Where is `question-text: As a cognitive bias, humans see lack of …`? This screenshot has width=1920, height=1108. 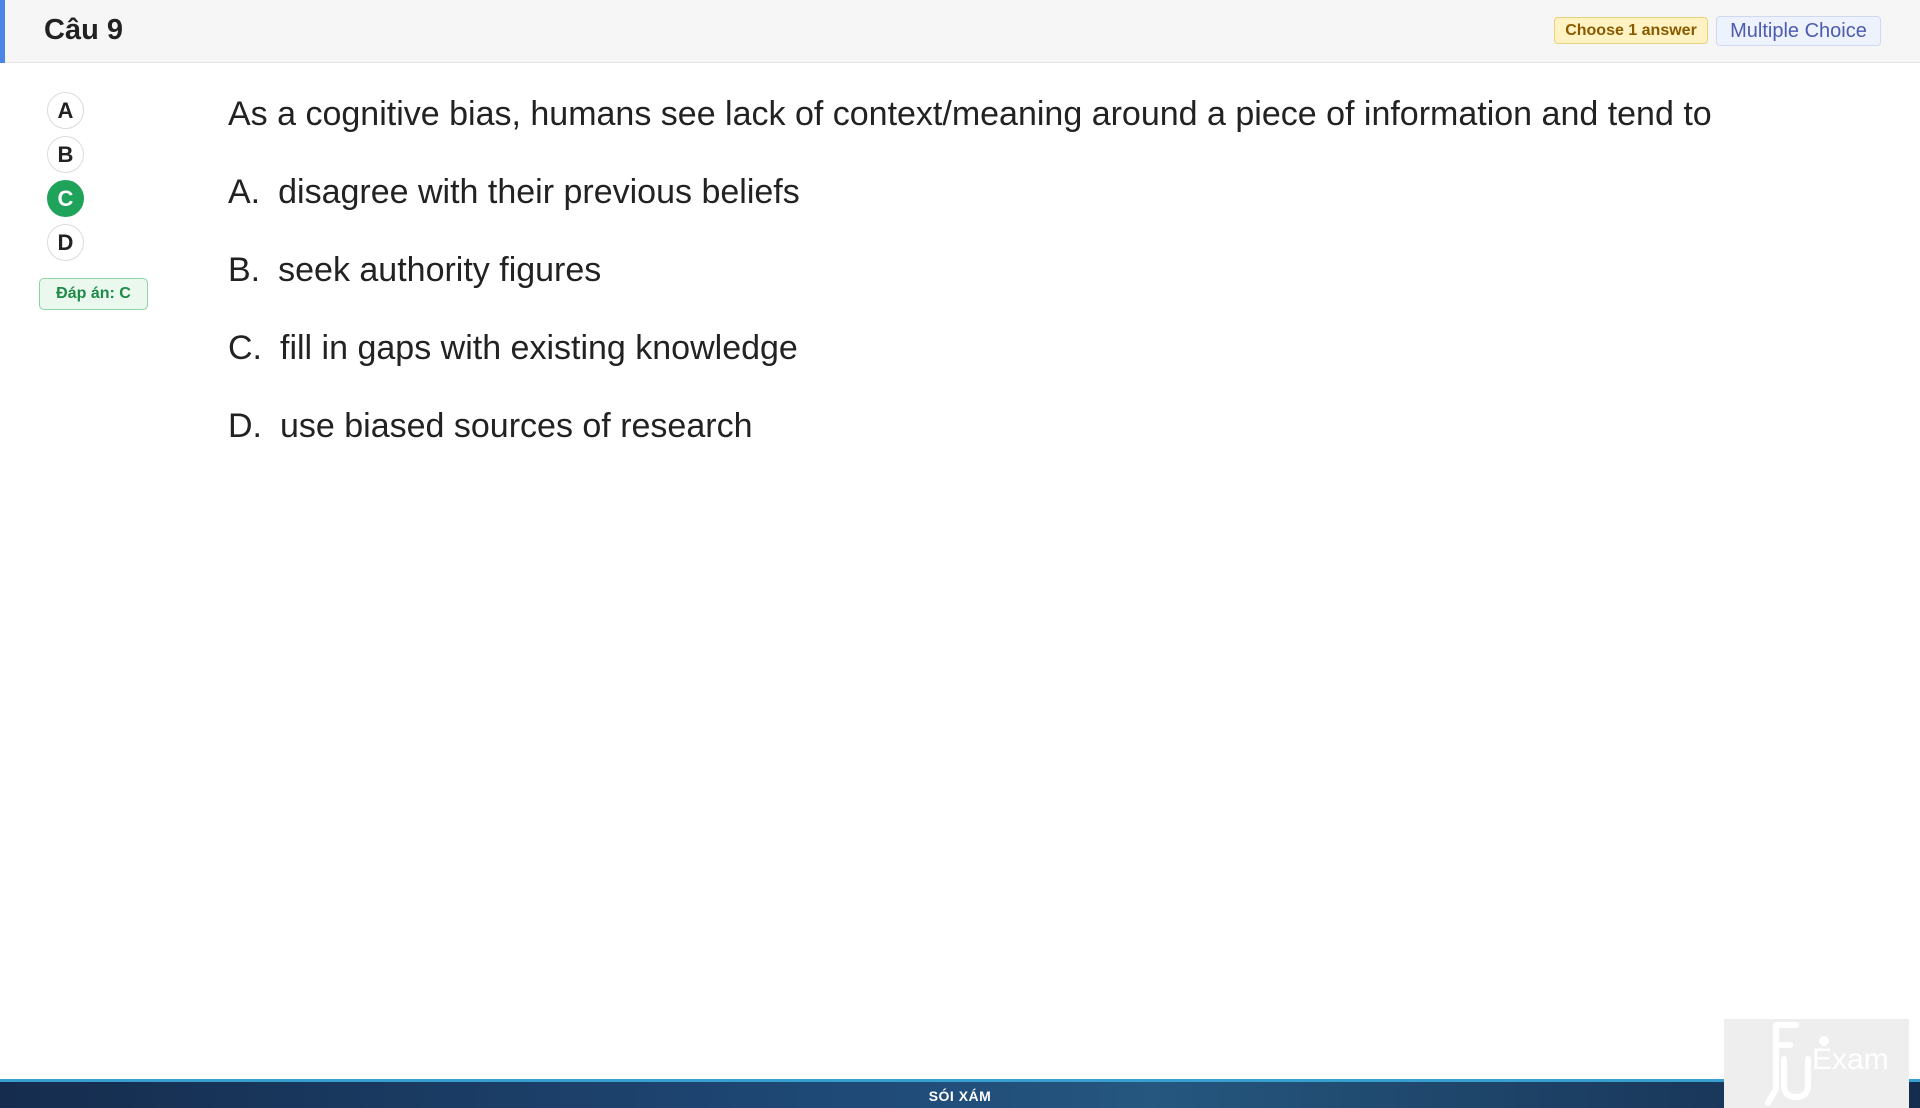
question-text: As a cognitive bias, humans see lack of … is located at coordinates (970, 114).